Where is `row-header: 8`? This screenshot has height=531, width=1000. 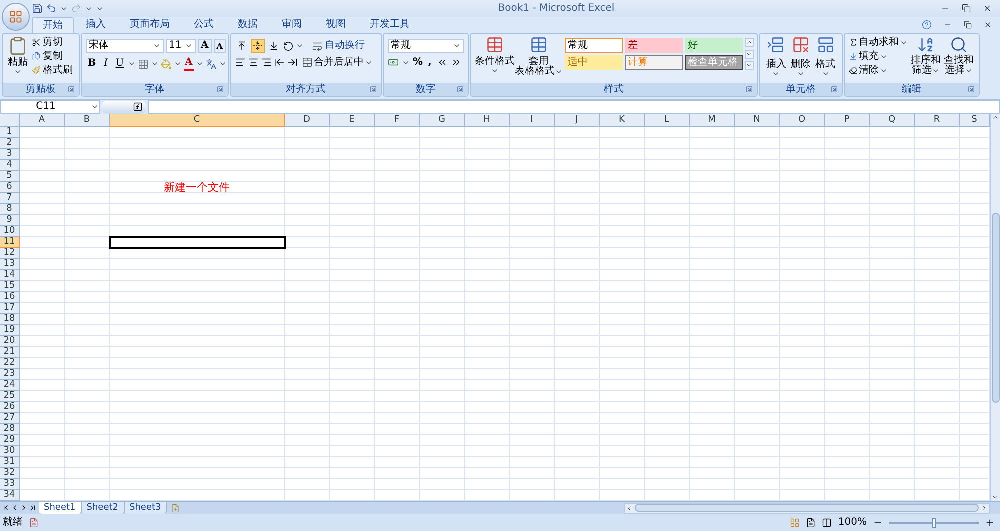 row-header: 8 is located at coordinates (10, 209).